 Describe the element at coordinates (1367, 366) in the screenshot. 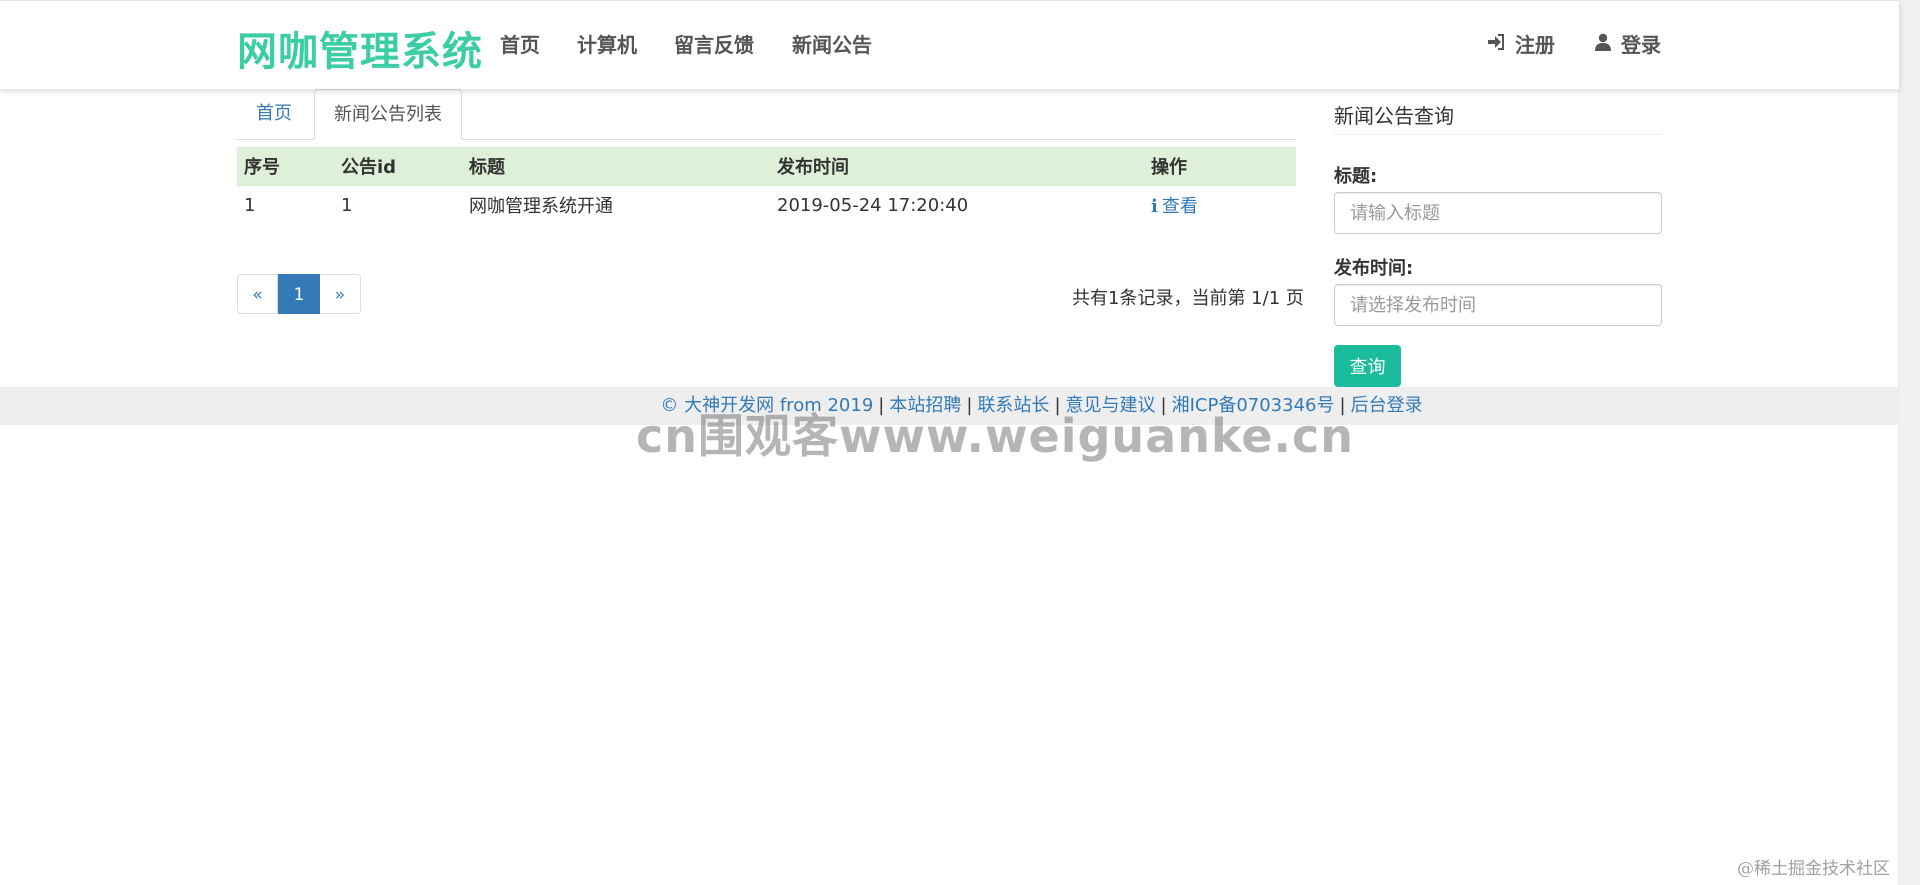

I see `search-button: 查询` at that location.